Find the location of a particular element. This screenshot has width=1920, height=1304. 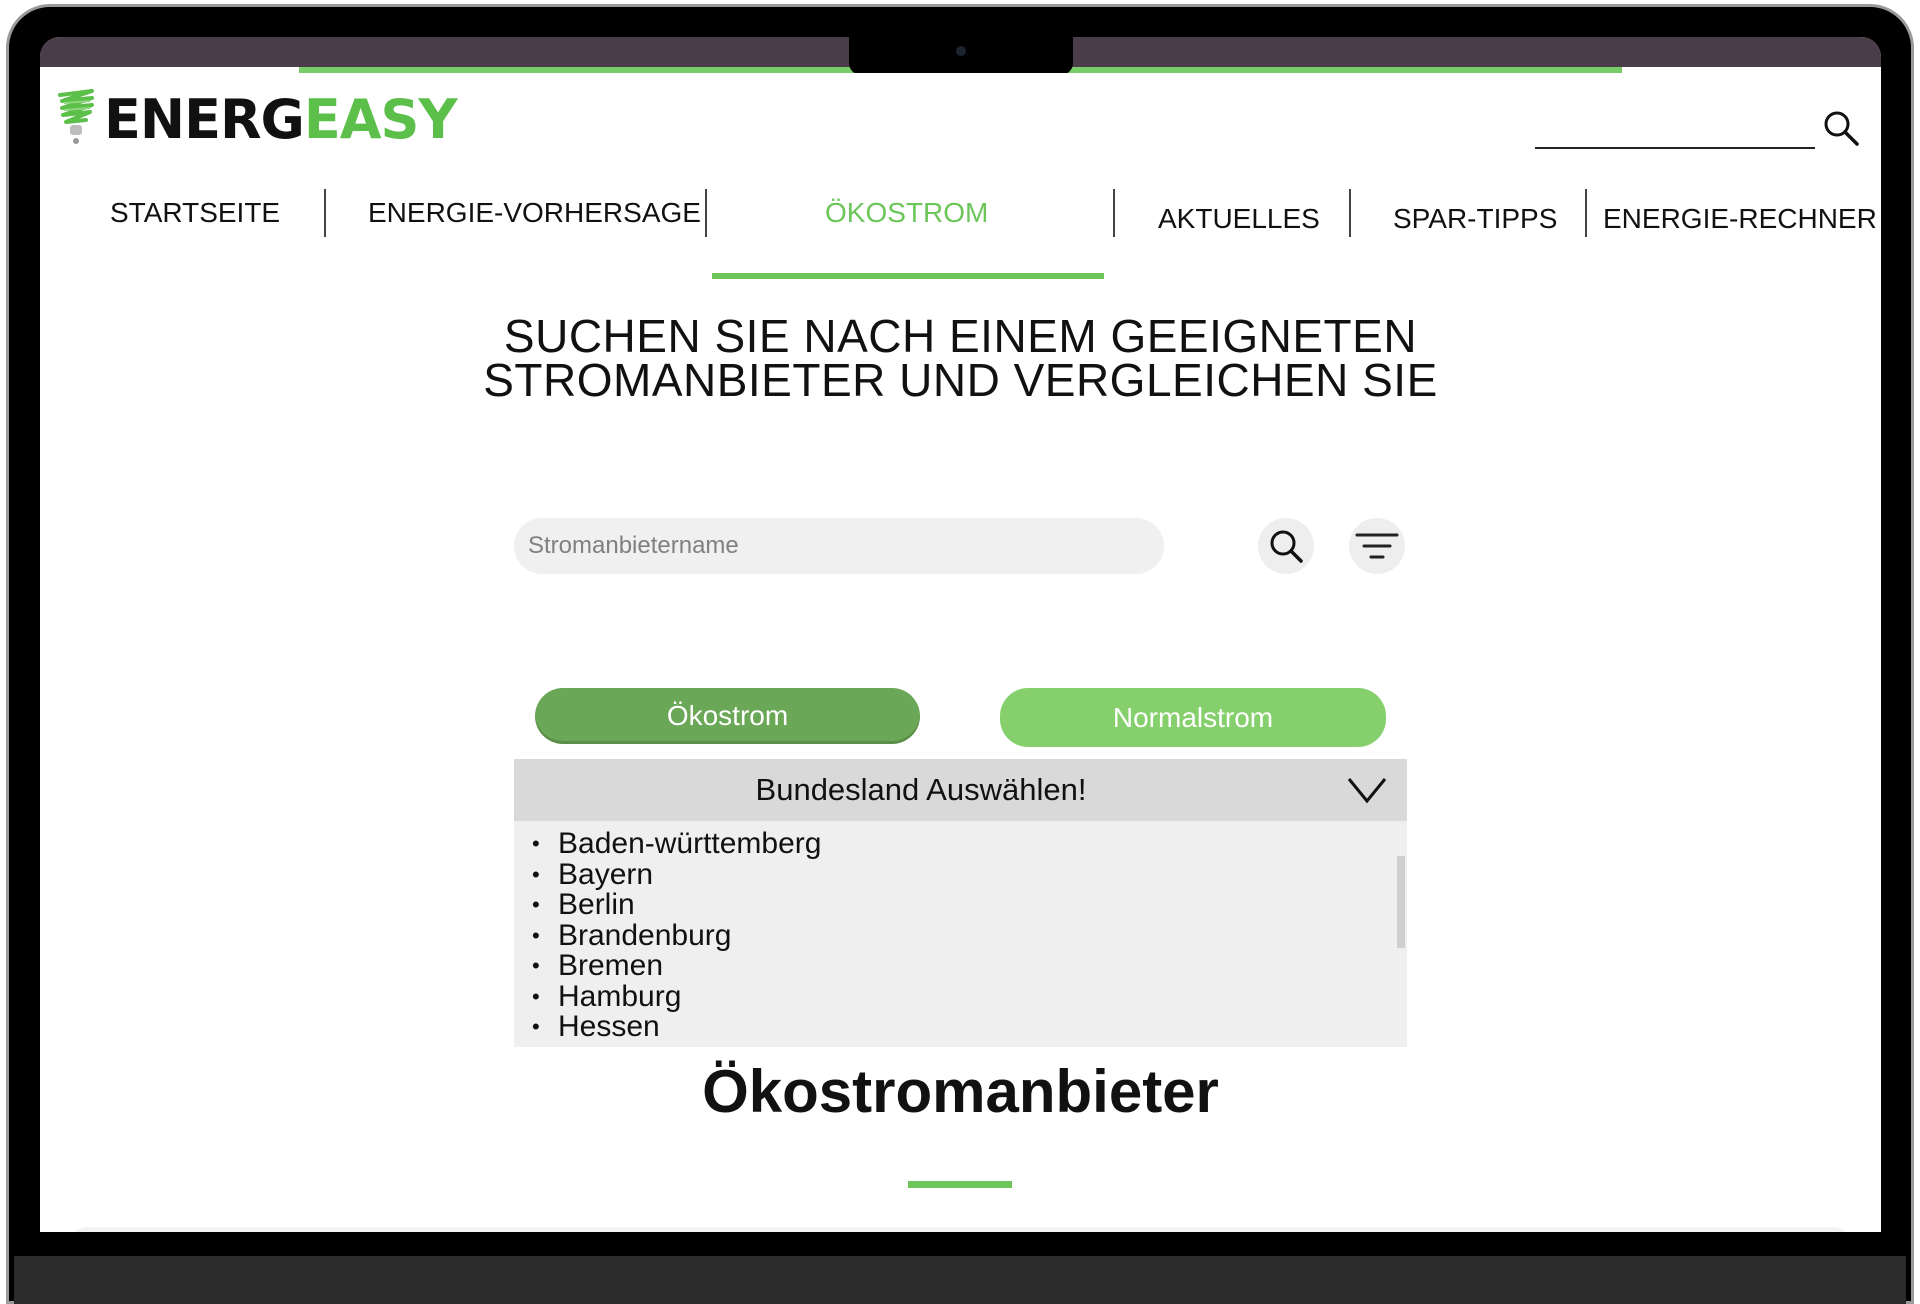

header-search-field is located at coordinates (1675, 128).